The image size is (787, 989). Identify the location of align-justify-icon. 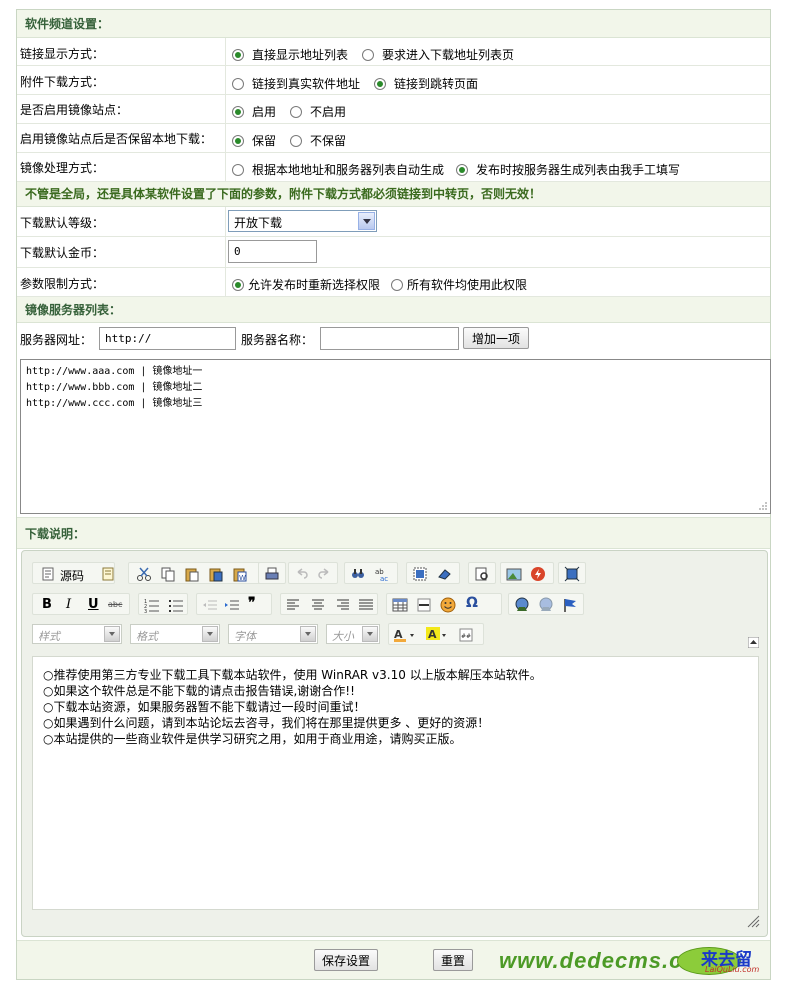
(366, 605).